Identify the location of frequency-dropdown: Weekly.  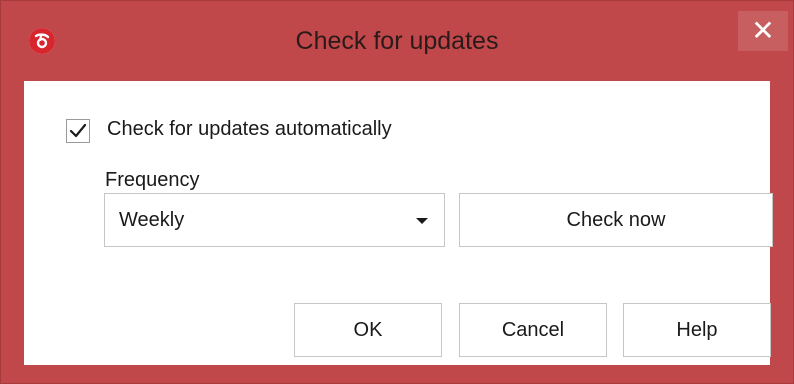
(274, 220).